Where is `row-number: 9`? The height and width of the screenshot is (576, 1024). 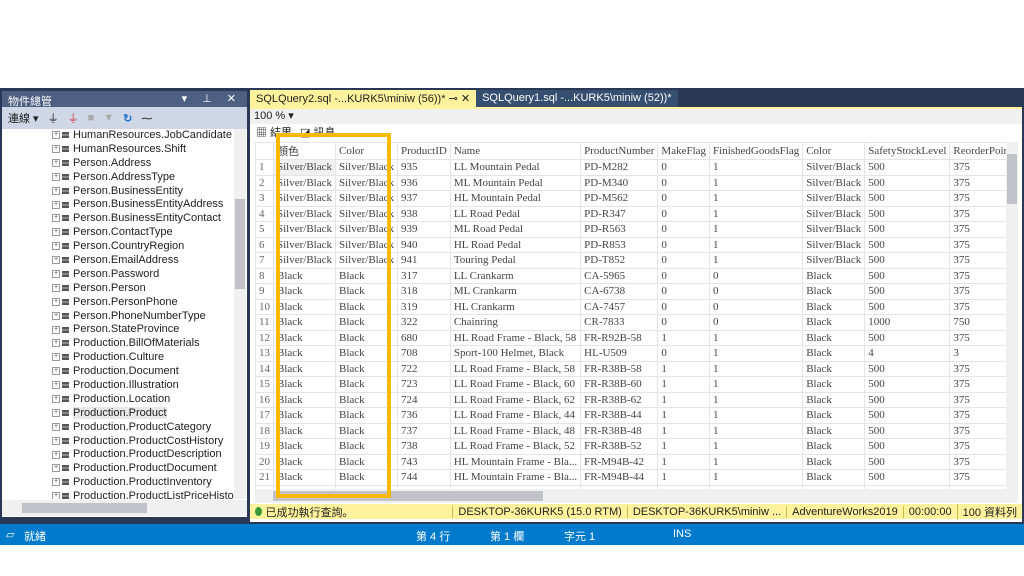
row-number: 9 is located at coordinates (264, 291).